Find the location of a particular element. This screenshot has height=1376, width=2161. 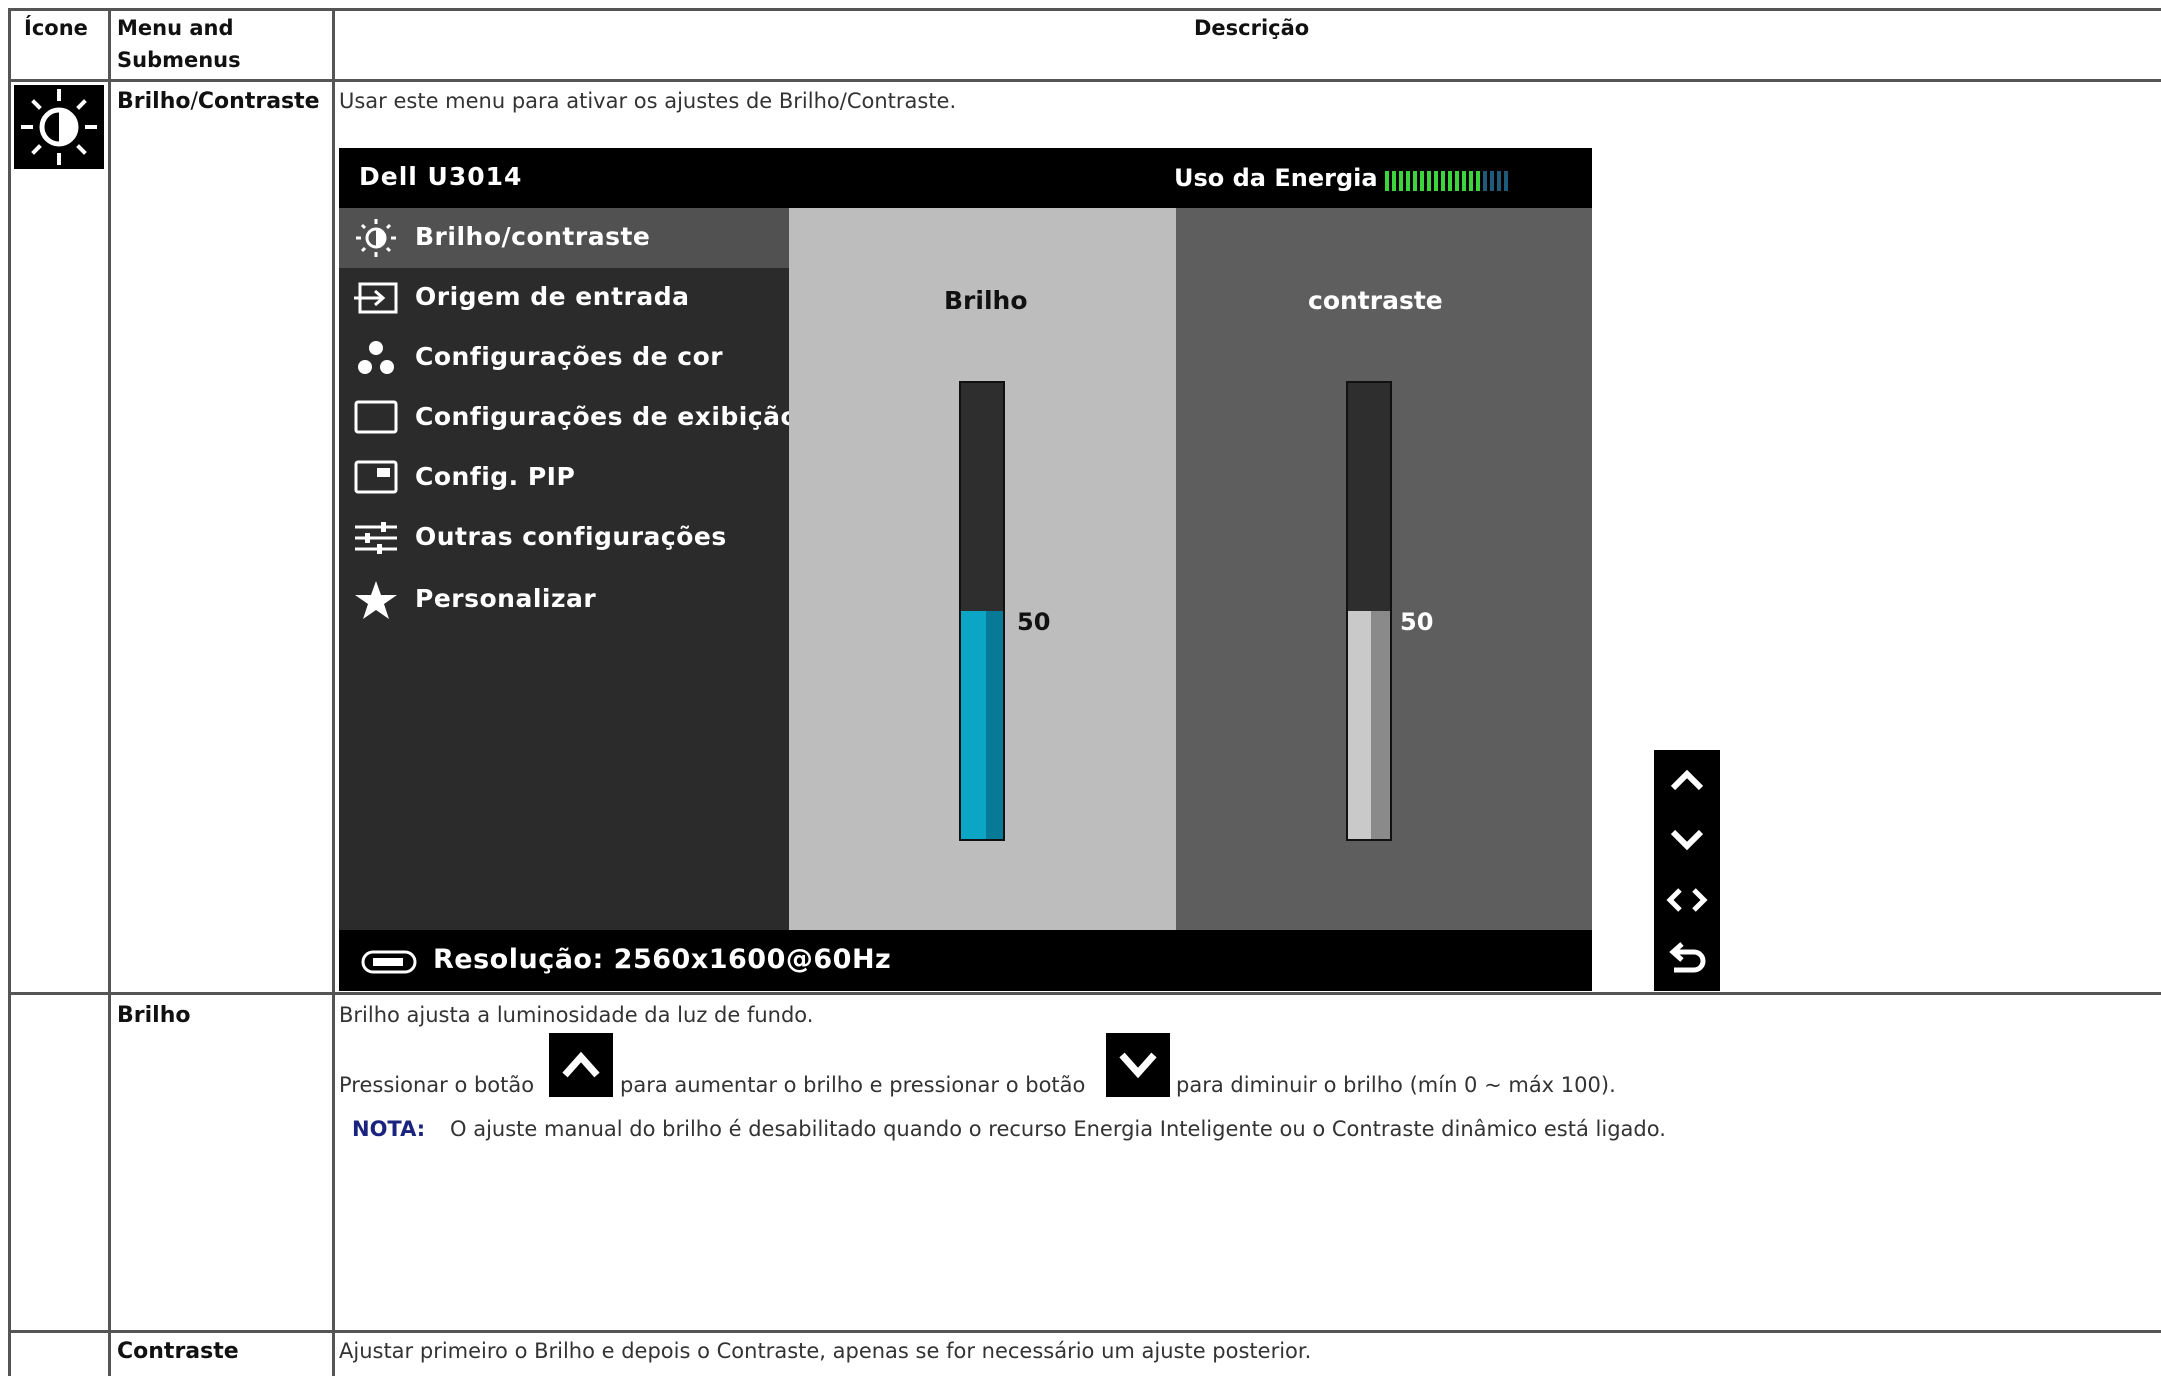

note-label: NOTA: is located at coordinates (389, 1129).